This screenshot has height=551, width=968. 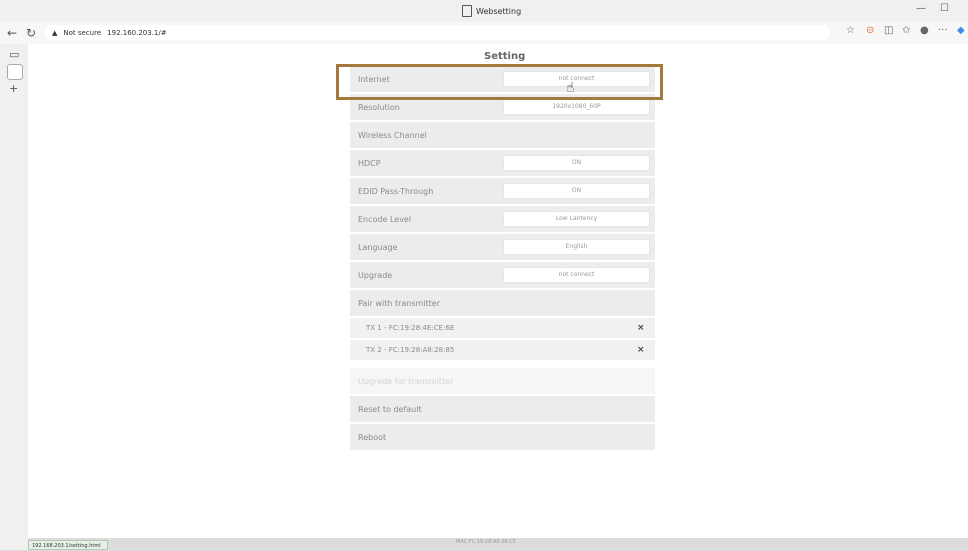 I want to click on hdcp-row: HDCP ON, so click(x=502, y=164).